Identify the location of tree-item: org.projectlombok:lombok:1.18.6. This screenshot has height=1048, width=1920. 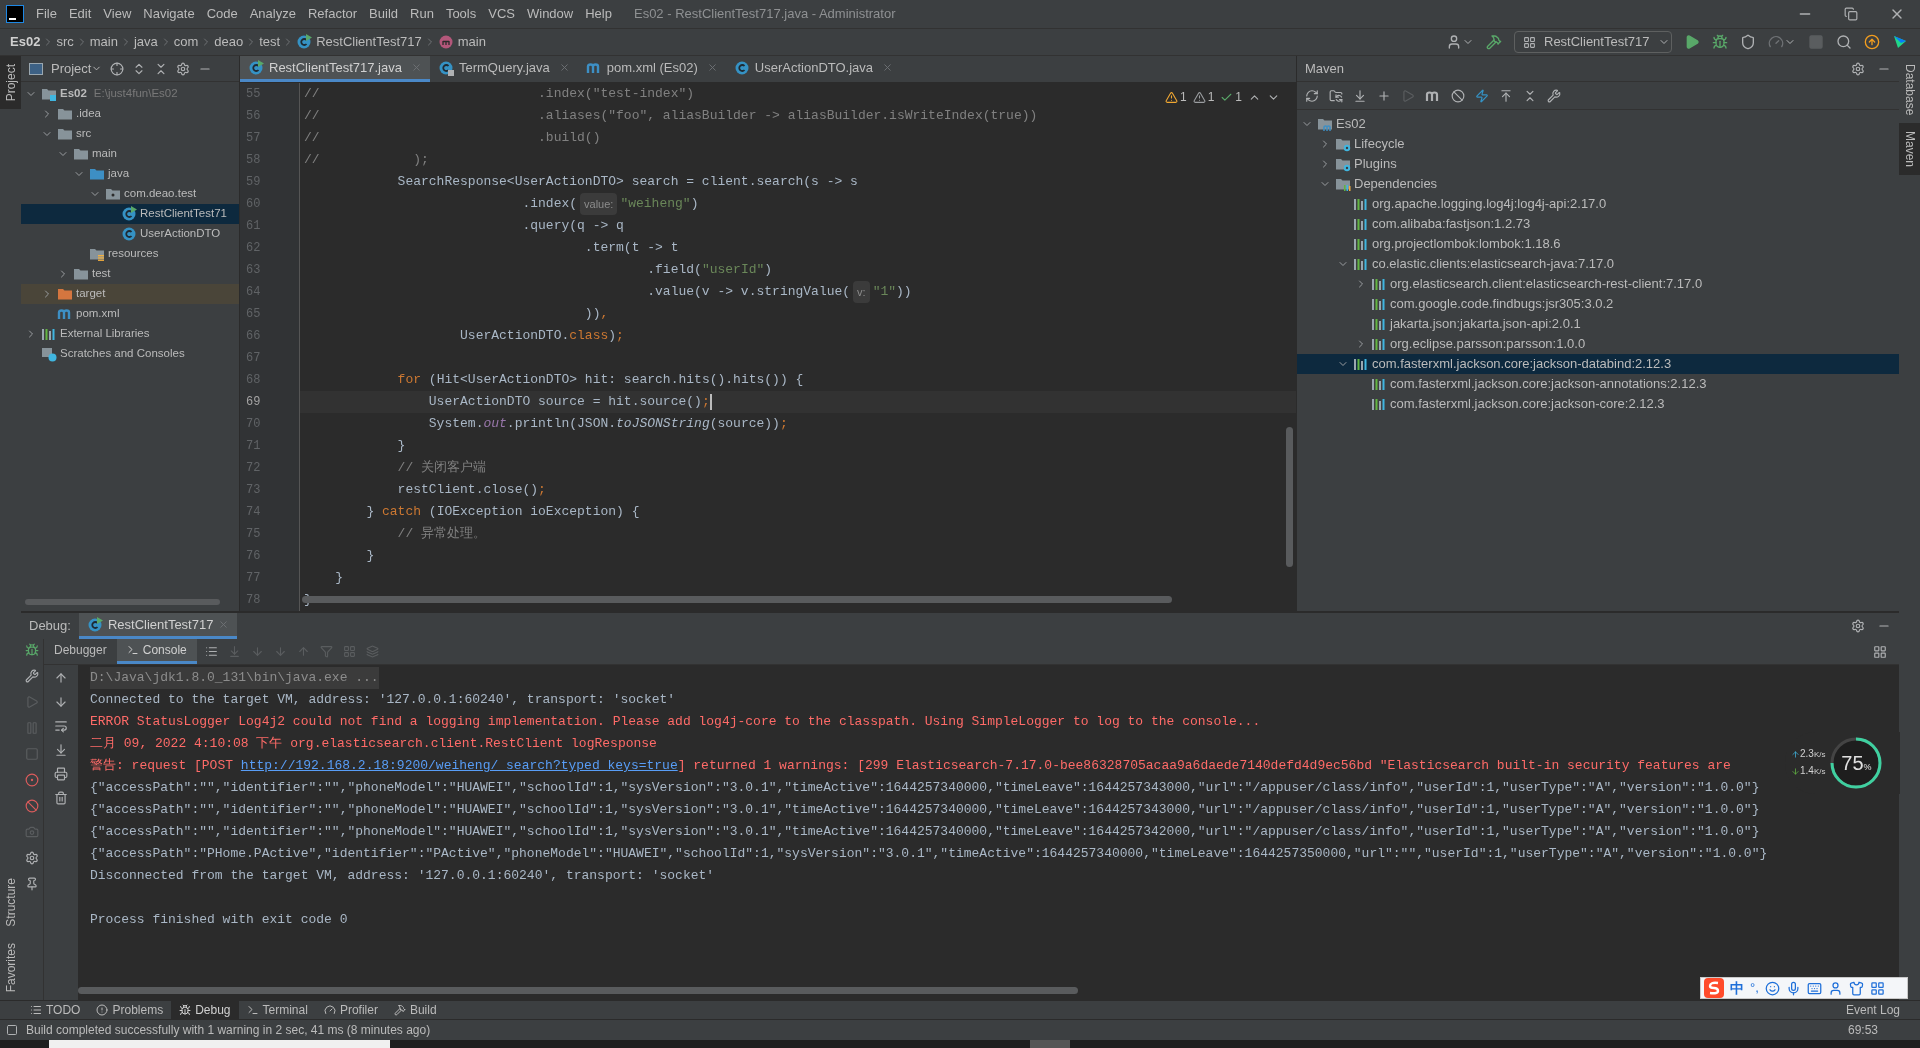
(1598, 244).